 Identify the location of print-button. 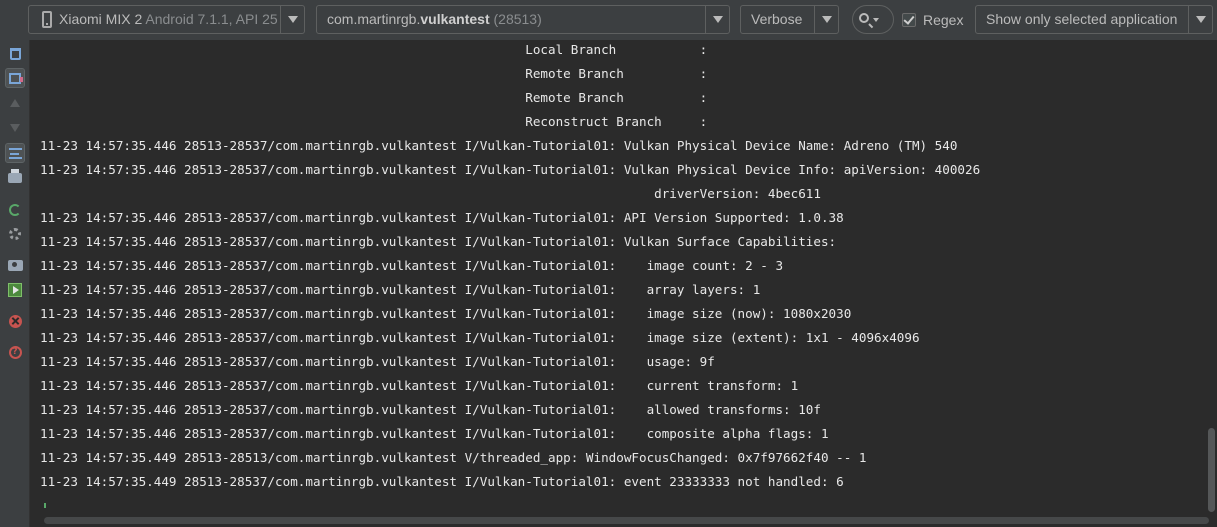
(15, 178).